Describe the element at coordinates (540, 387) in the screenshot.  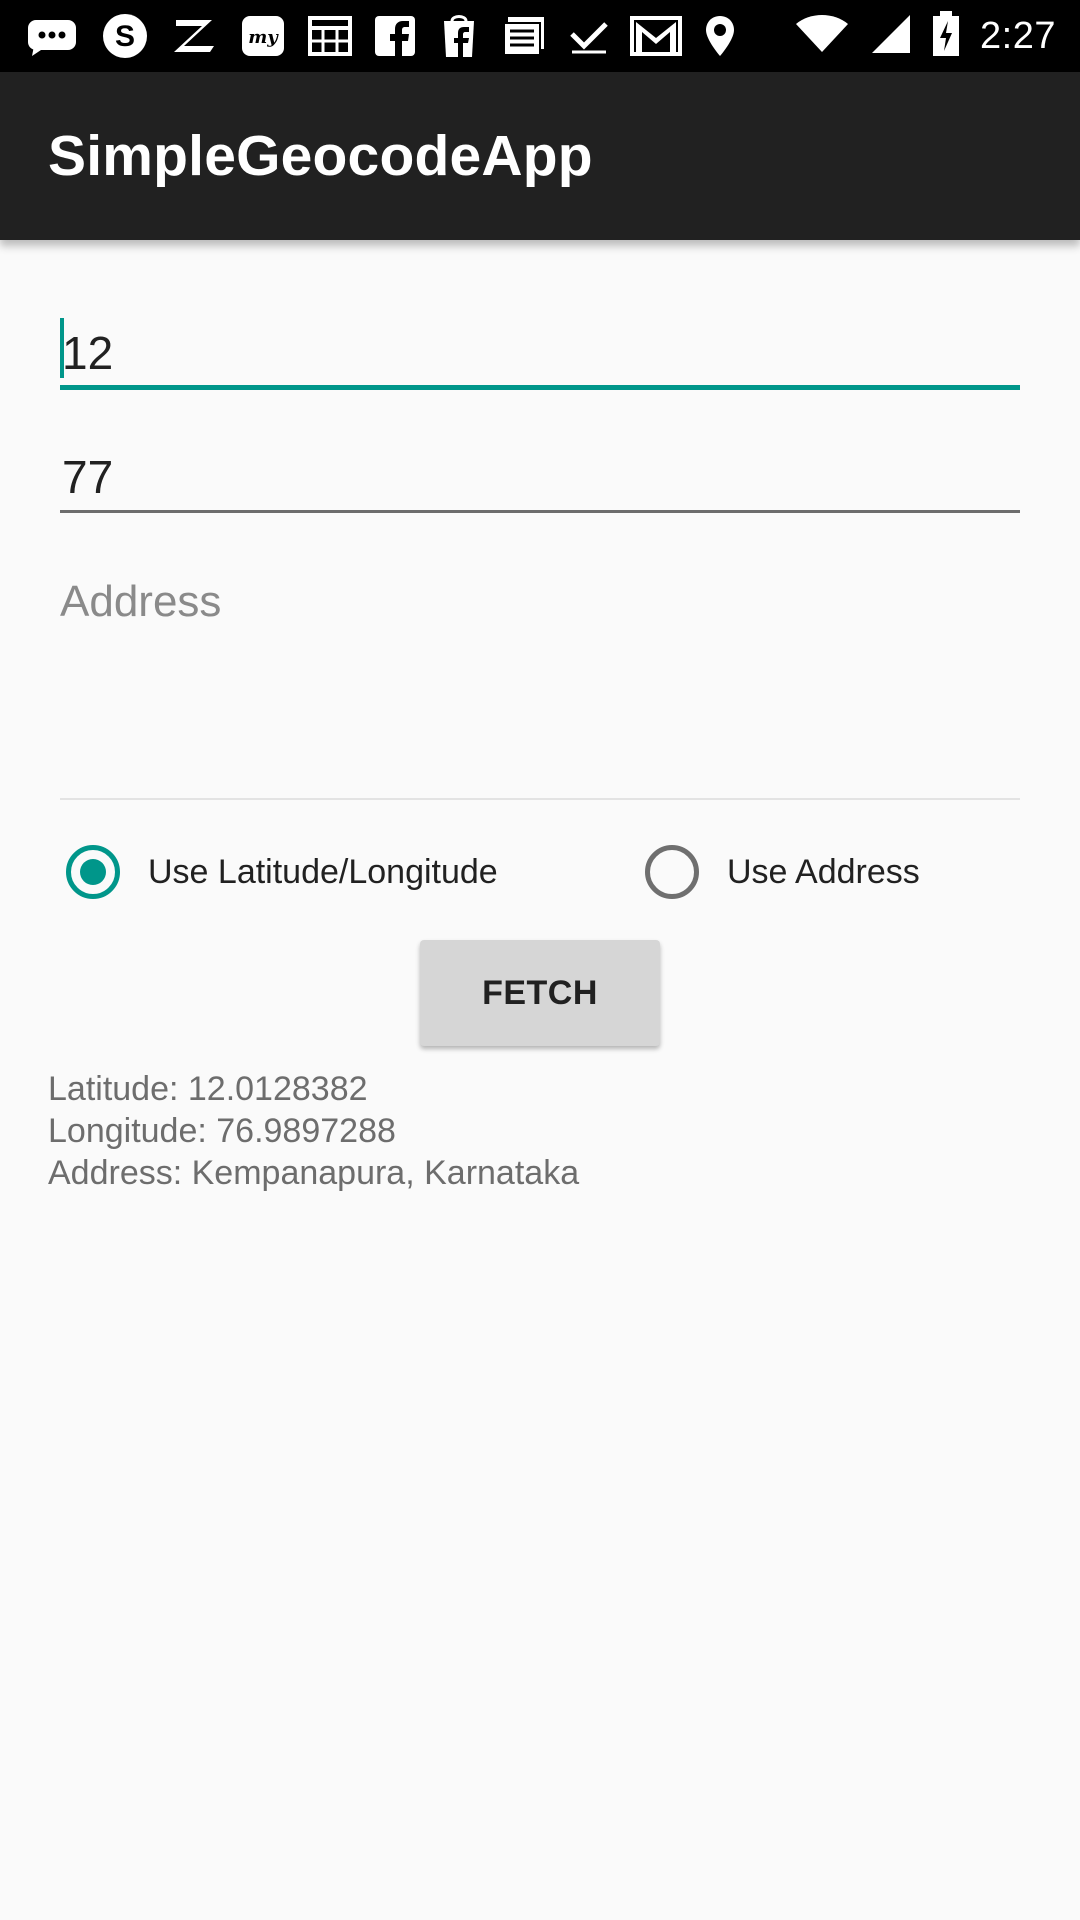
I see `latitude-underline` at that location.